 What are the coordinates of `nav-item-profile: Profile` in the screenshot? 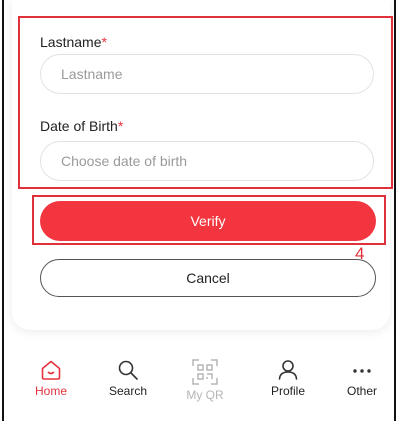 It's located at (288, 378).